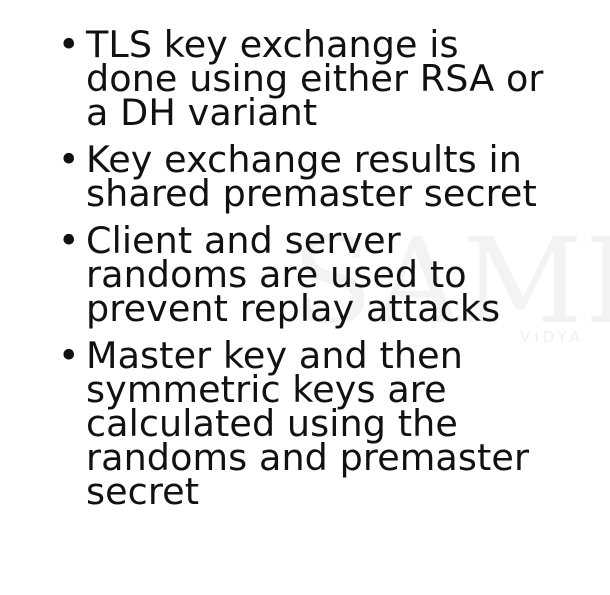  What do you see at coordinates (311, 193) in the screenshot?
I see `bullet-line: shared premaster secret` at bounding box center [311, 193].